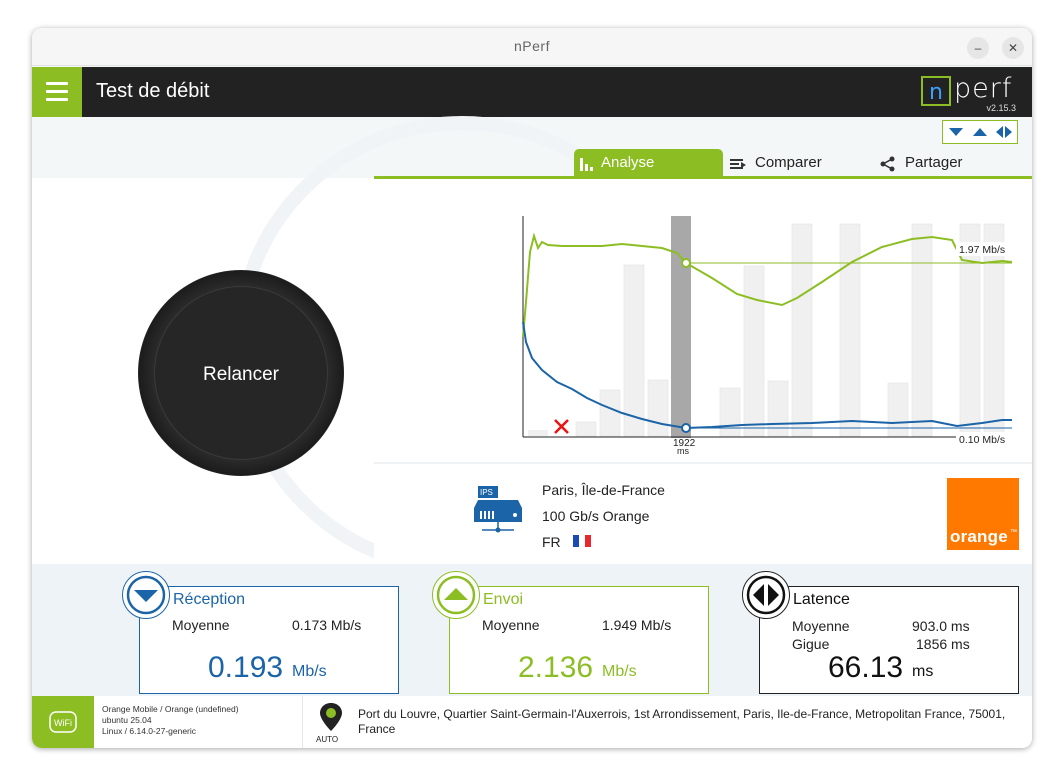  I want to click on envoi-value: 2.136, so click(556, 667).